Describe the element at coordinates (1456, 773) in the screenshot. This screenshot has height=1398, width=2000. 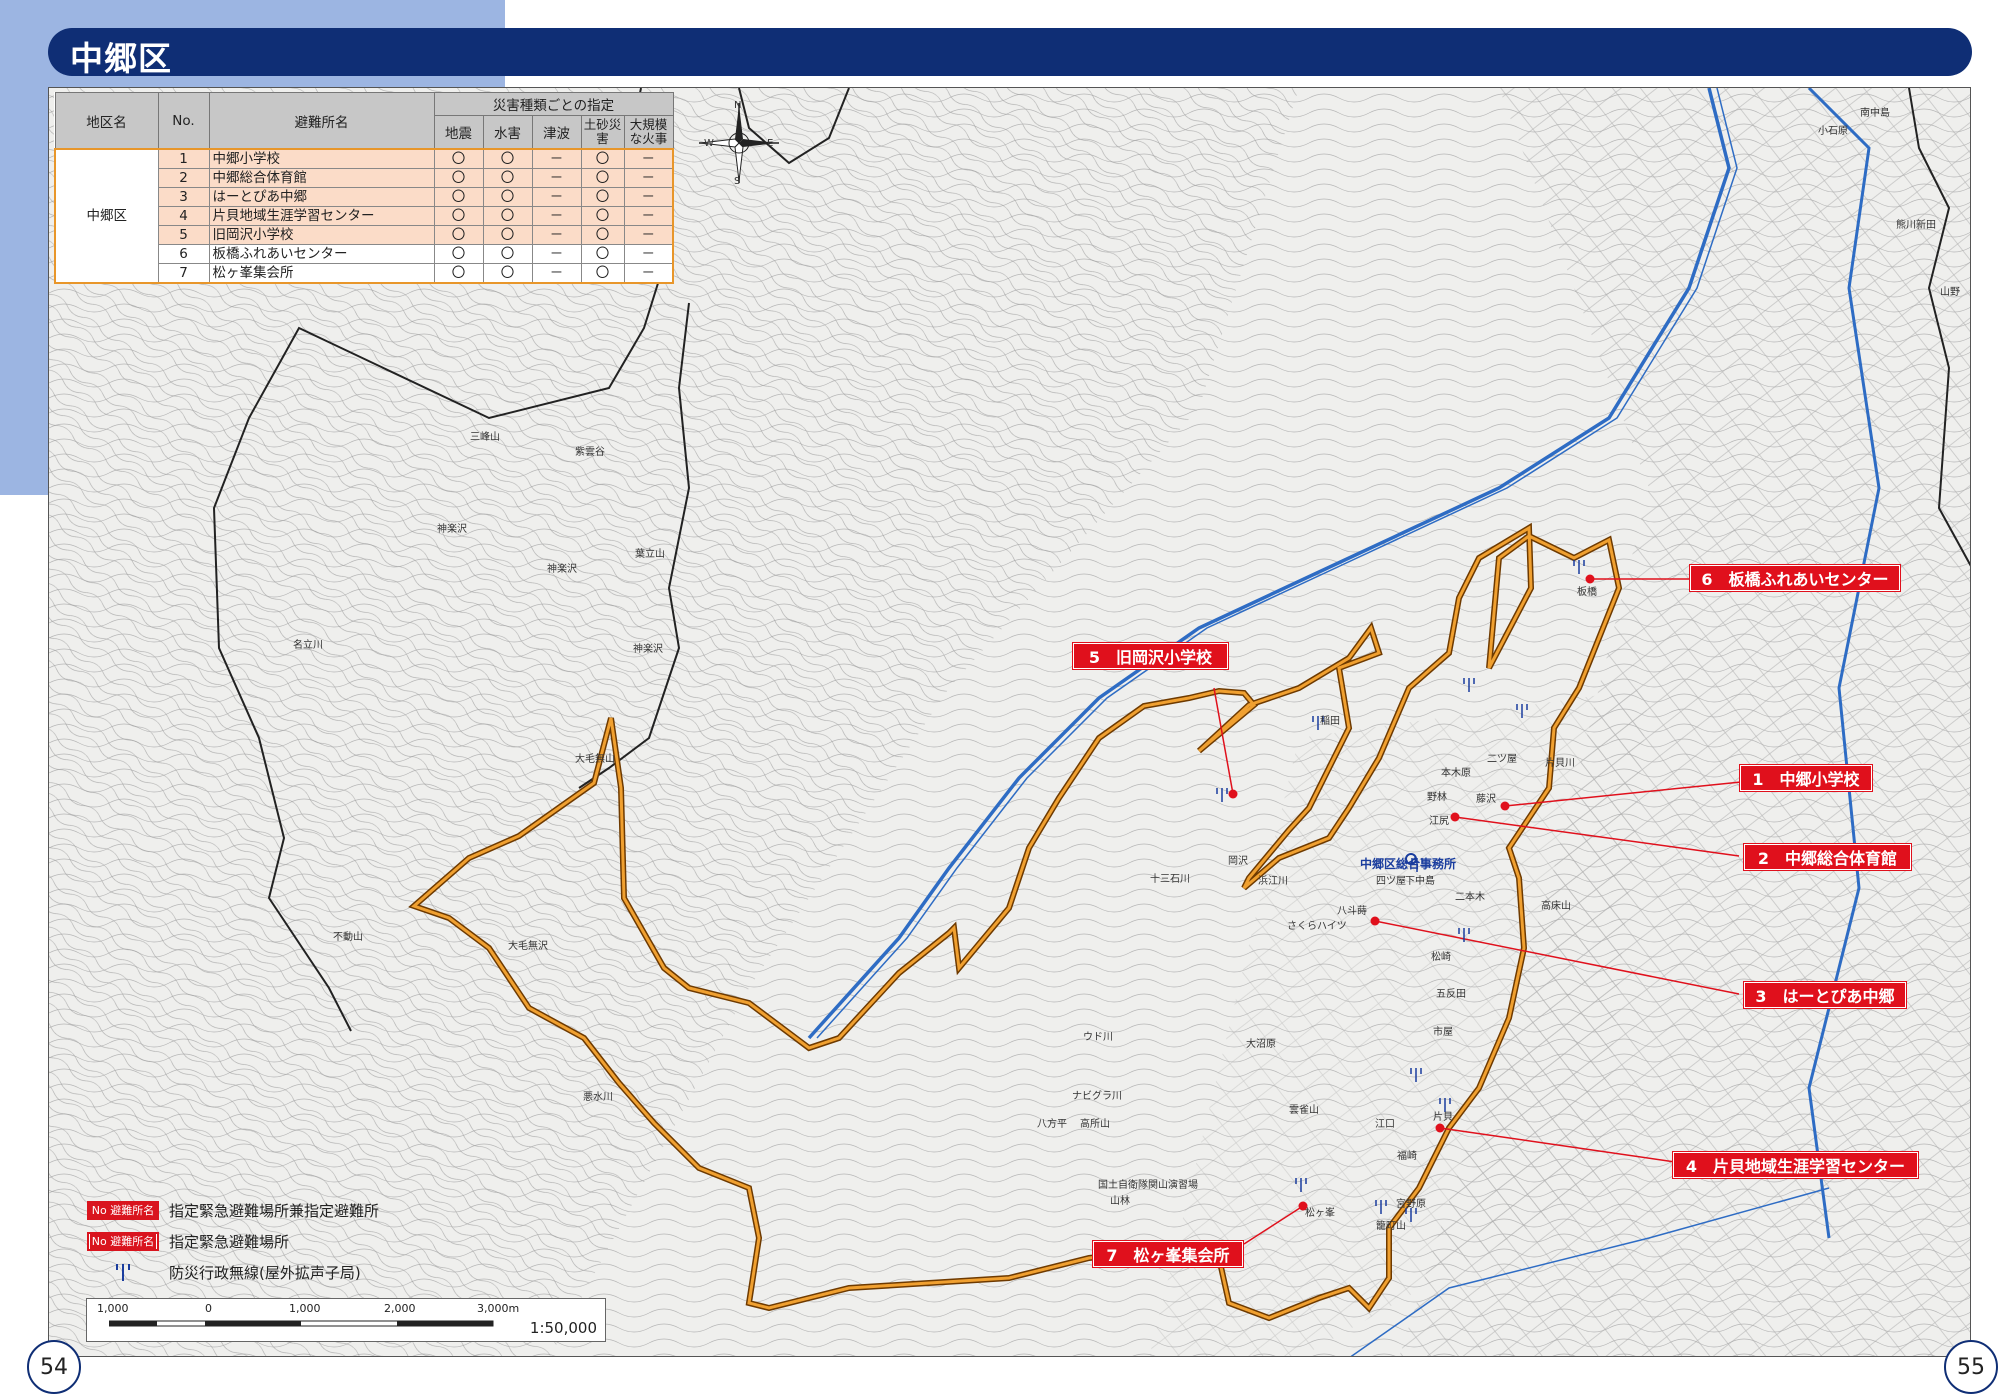
I see `place-label: 本木原` at that location.